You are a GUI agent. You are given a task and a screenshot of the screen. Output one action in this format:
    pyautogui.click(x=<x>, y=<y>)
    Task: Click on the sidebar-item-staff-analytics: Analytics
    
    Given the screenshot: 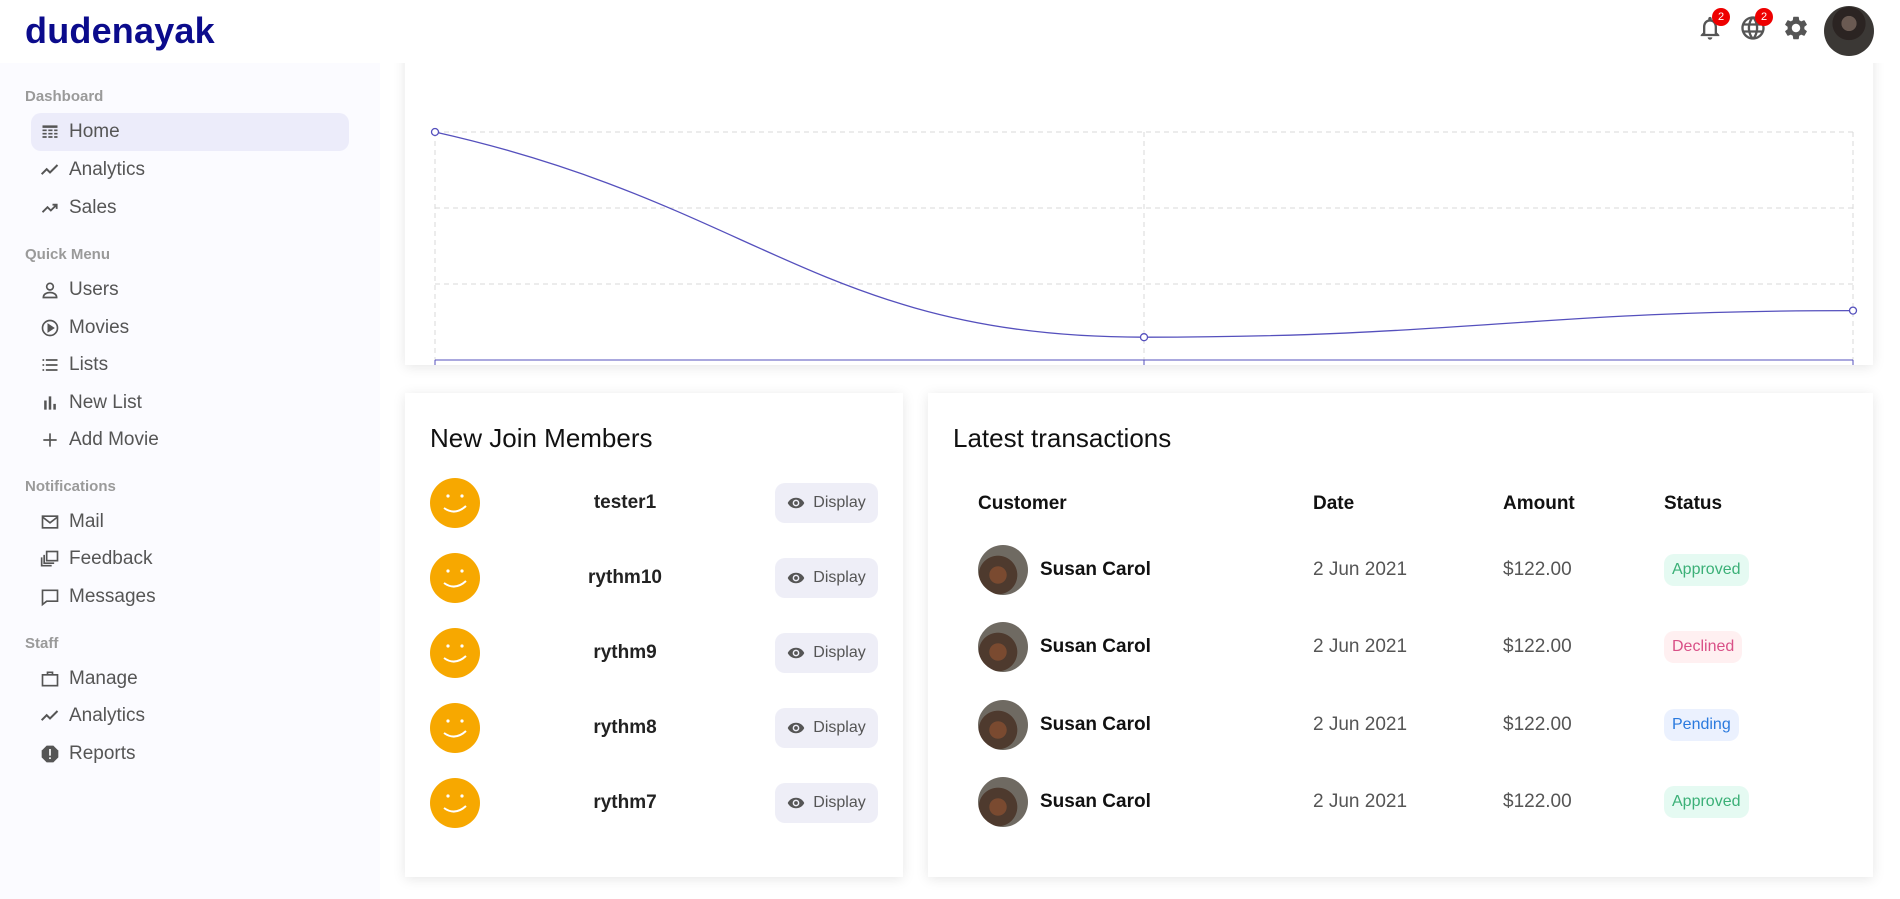 What is the action you would take?
    pyautogui.click(x=190, y=716)
    